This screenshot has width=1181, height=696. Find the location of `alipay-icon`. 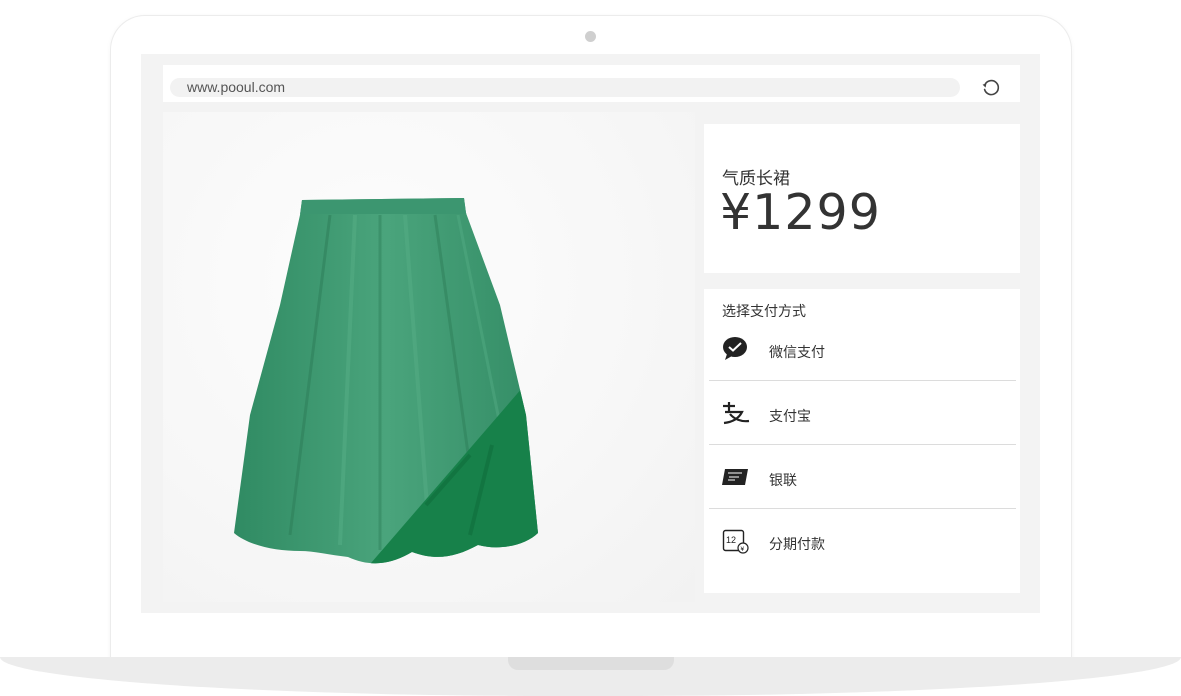

alipay-icon is located at coordinates (736, 413).